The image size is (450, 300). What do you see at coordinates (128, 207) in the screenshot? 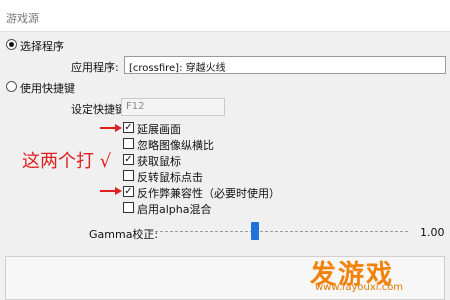
I see `alpha-blend-checkbox` at bounding box center [128, 207].